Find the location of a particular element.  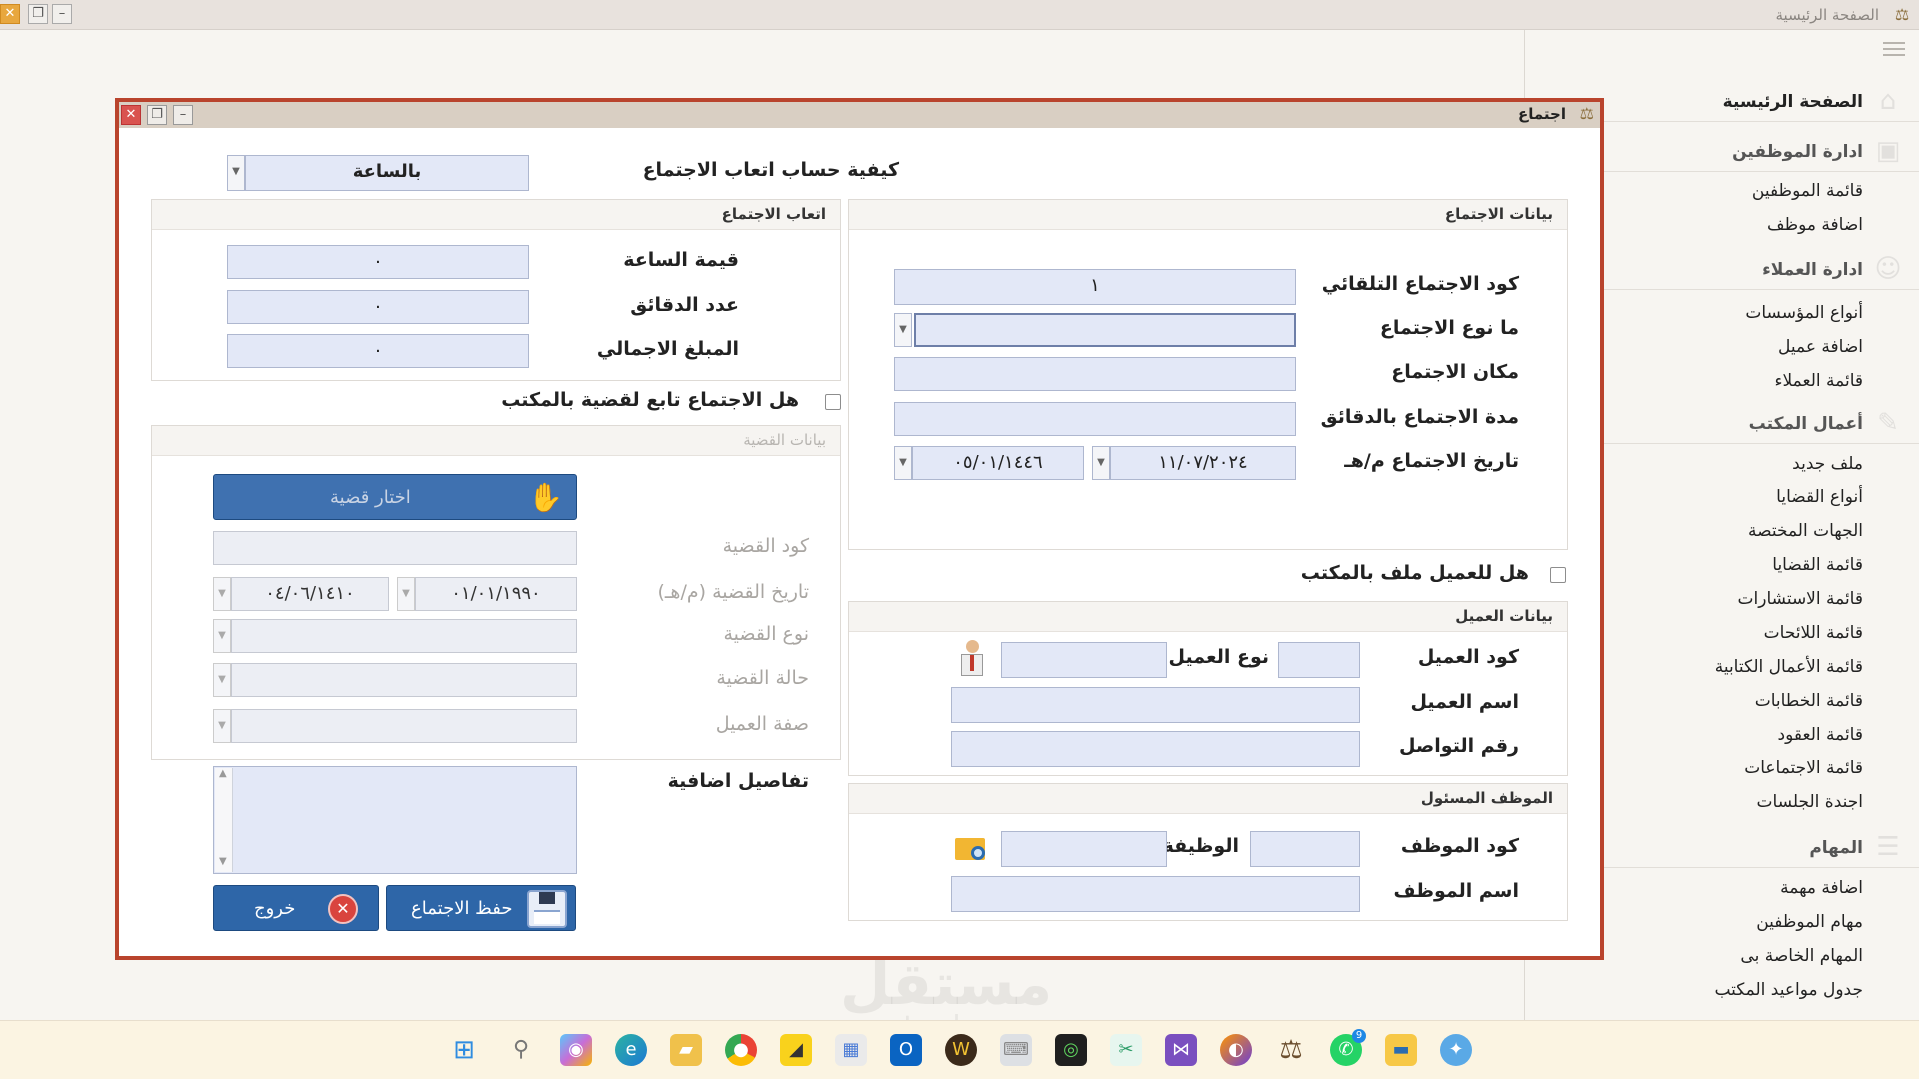

sidebar-item-add-task: اضافة مهمة is located at coordinates (1821, 888).